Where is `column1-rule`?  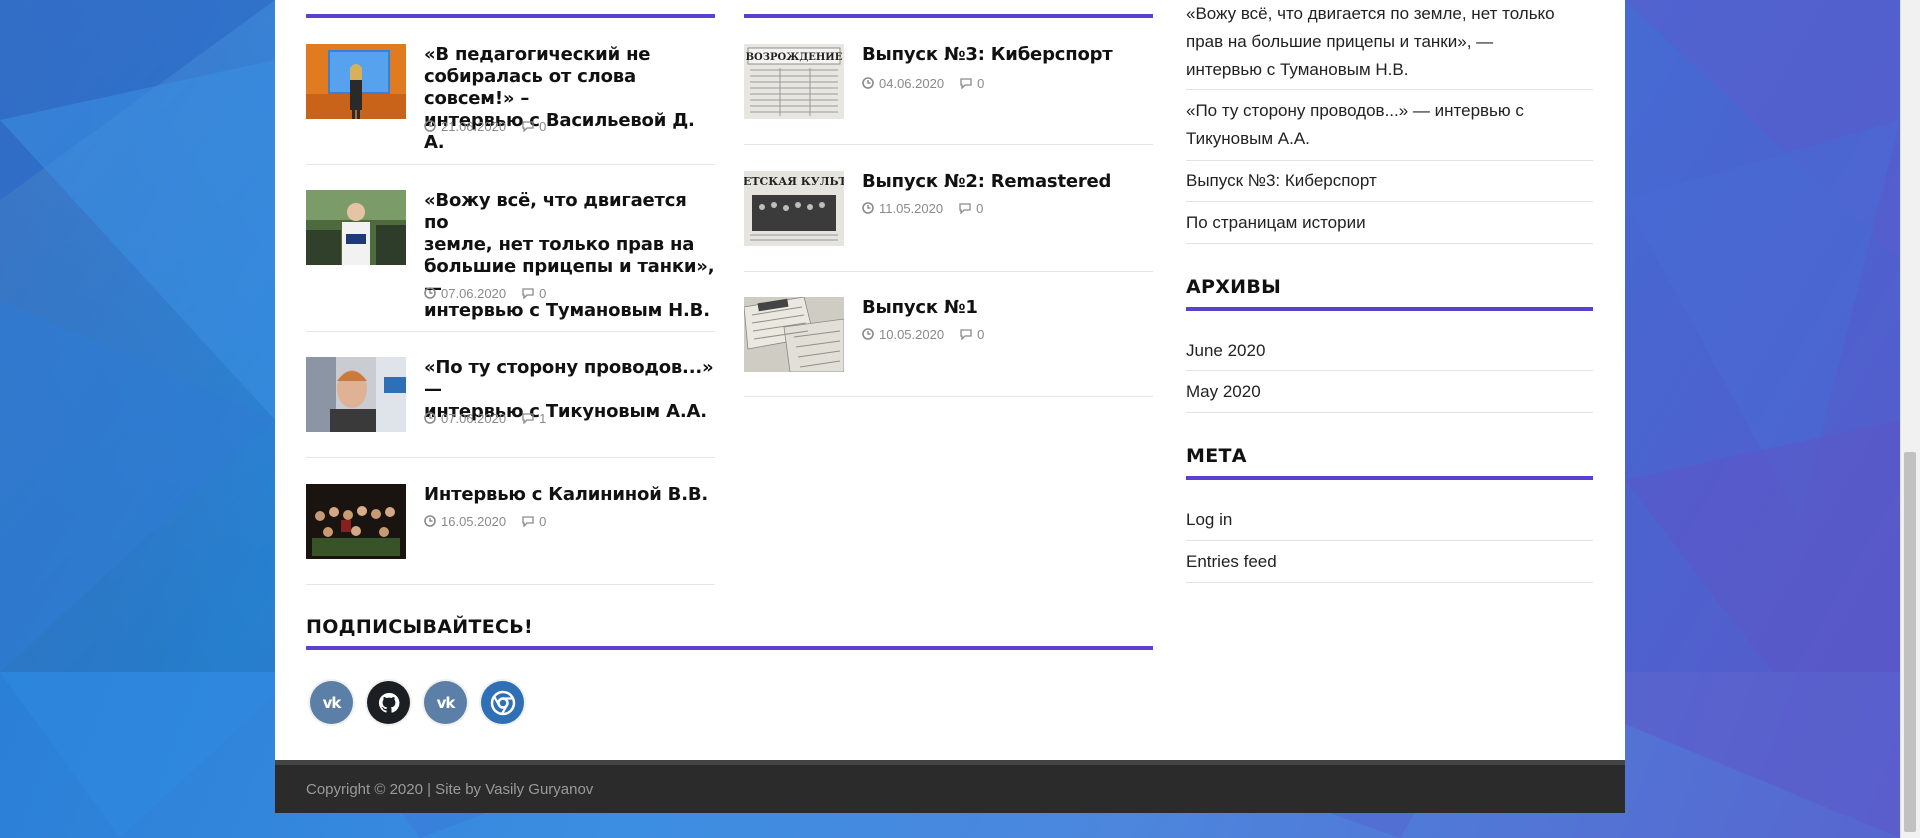
column1-rule is located at coordinates (510, 16).